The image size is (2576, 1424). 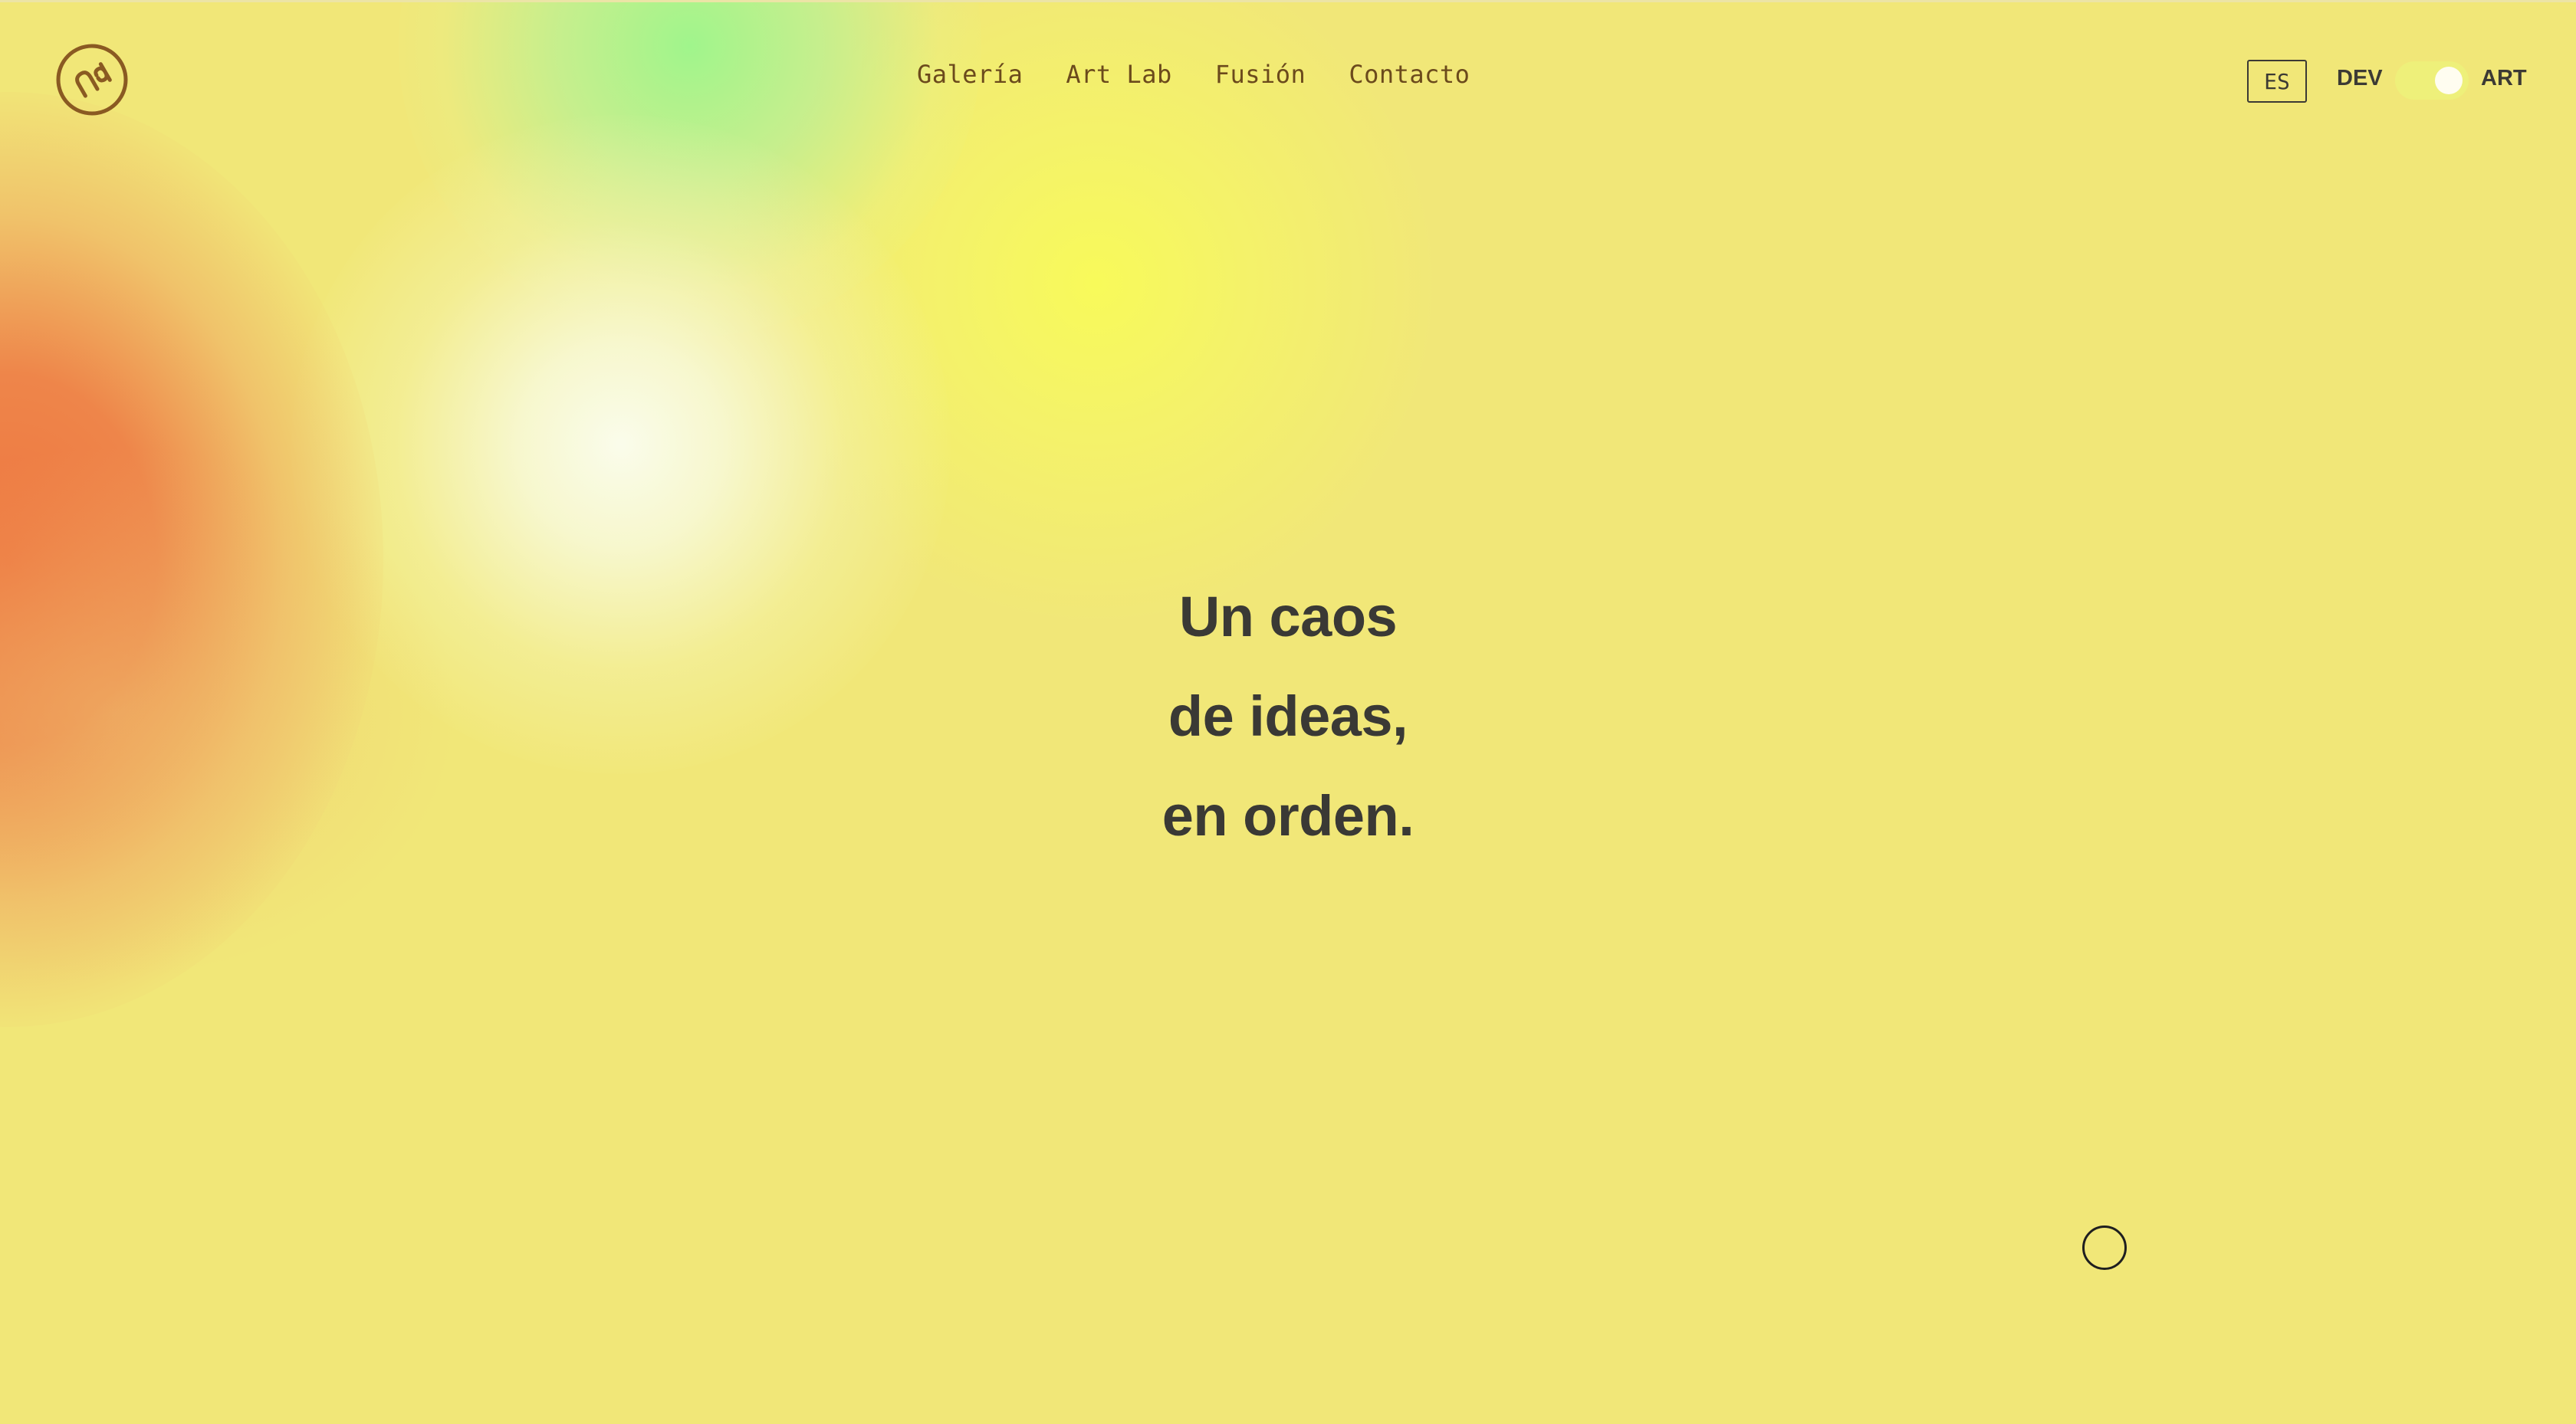 What do you see at coordinates (970, 75) in the screenshot?
I see `nav-item-galeria: Galería` at bounding box center [970, 75].